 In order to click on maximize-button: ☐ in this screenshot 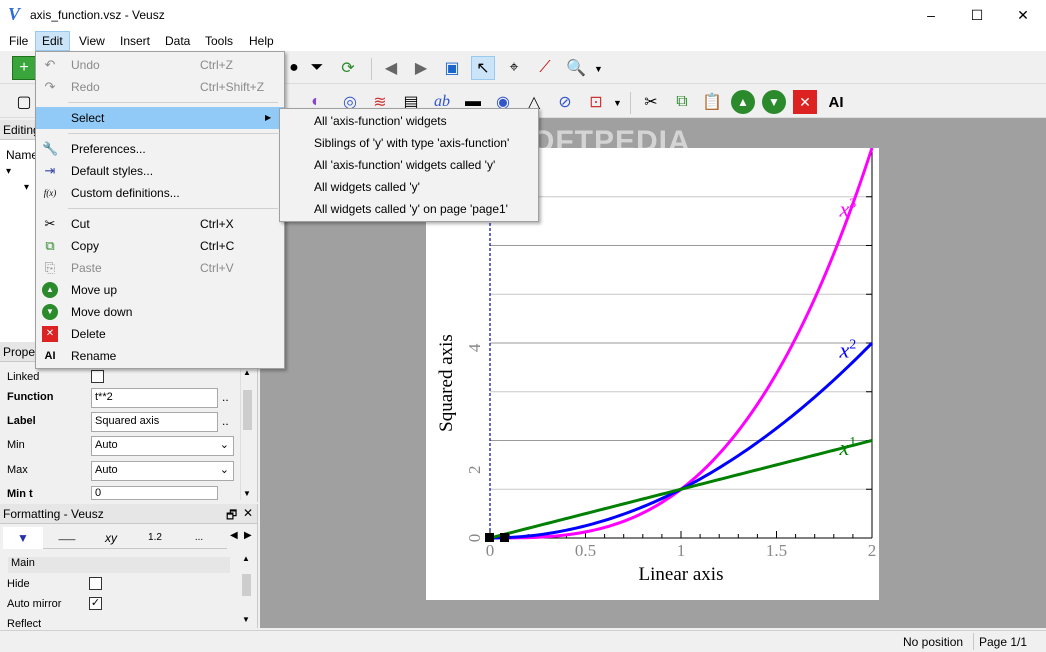, I will do `click(977, 15)`.